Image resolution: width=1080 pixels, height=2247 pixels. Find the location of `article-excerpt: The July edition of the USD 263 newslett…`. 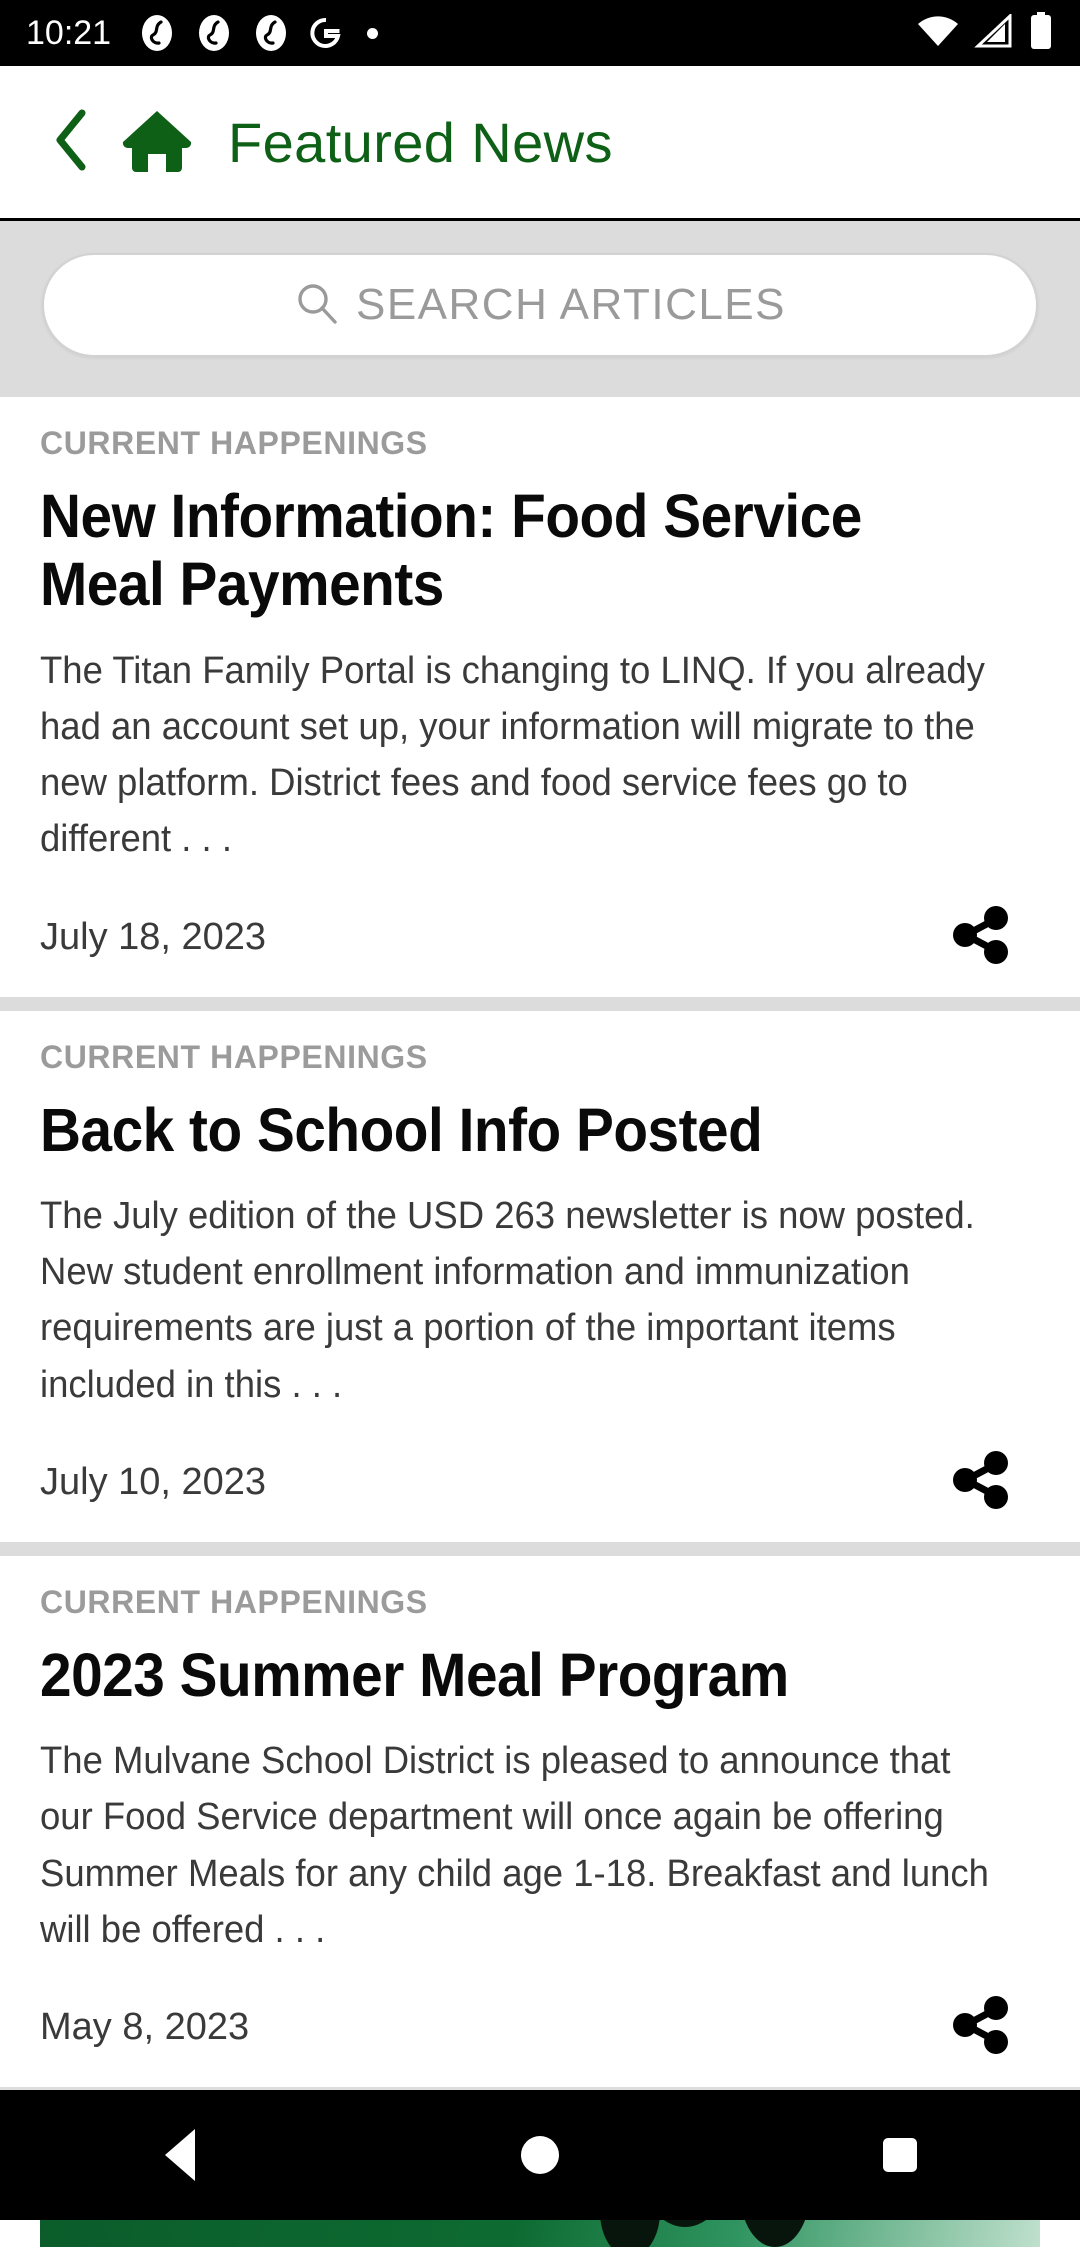

article-excerpt: The July edition of the USD 263 newslett… is located at coordinates (507, 1300).